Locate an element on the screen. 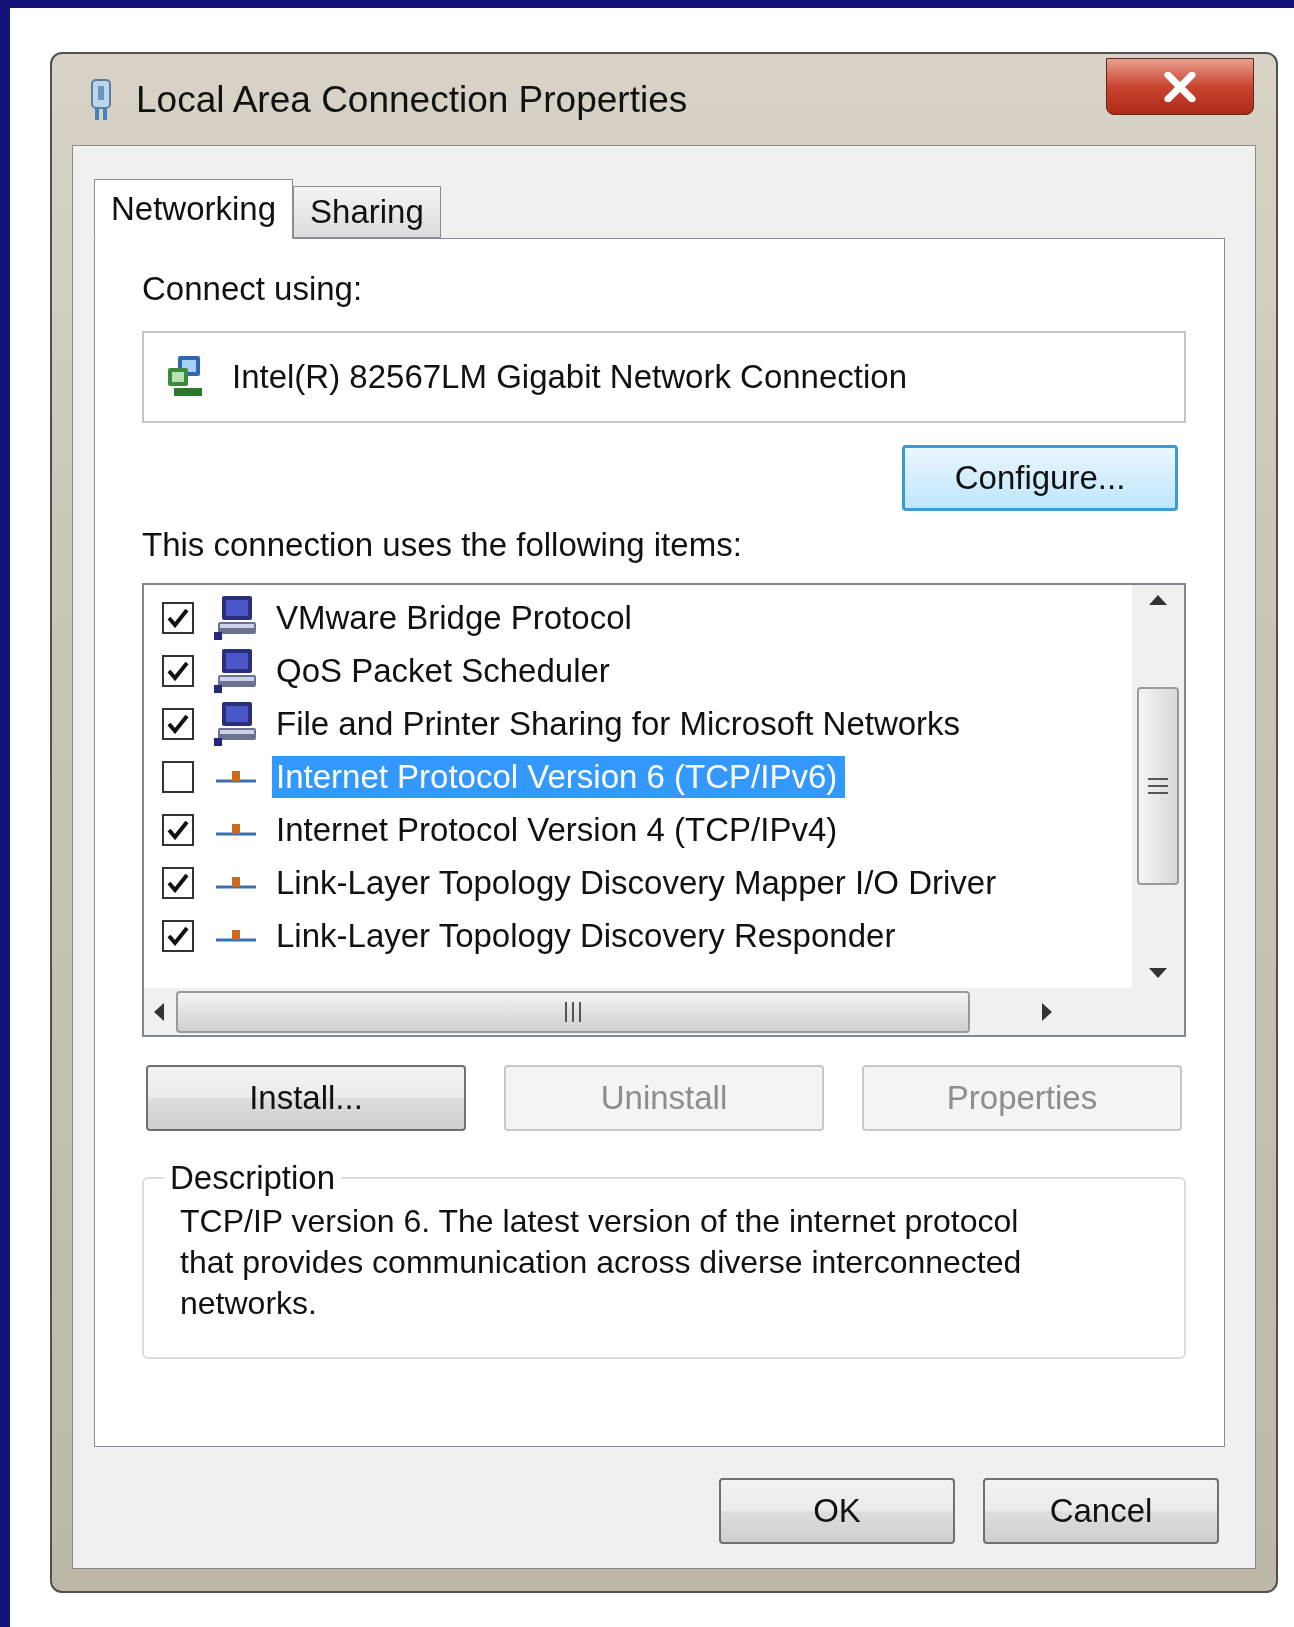 The height and width of the screenshot is (1627, 1294). tab: Sharing is located at coordinates (367, 212).